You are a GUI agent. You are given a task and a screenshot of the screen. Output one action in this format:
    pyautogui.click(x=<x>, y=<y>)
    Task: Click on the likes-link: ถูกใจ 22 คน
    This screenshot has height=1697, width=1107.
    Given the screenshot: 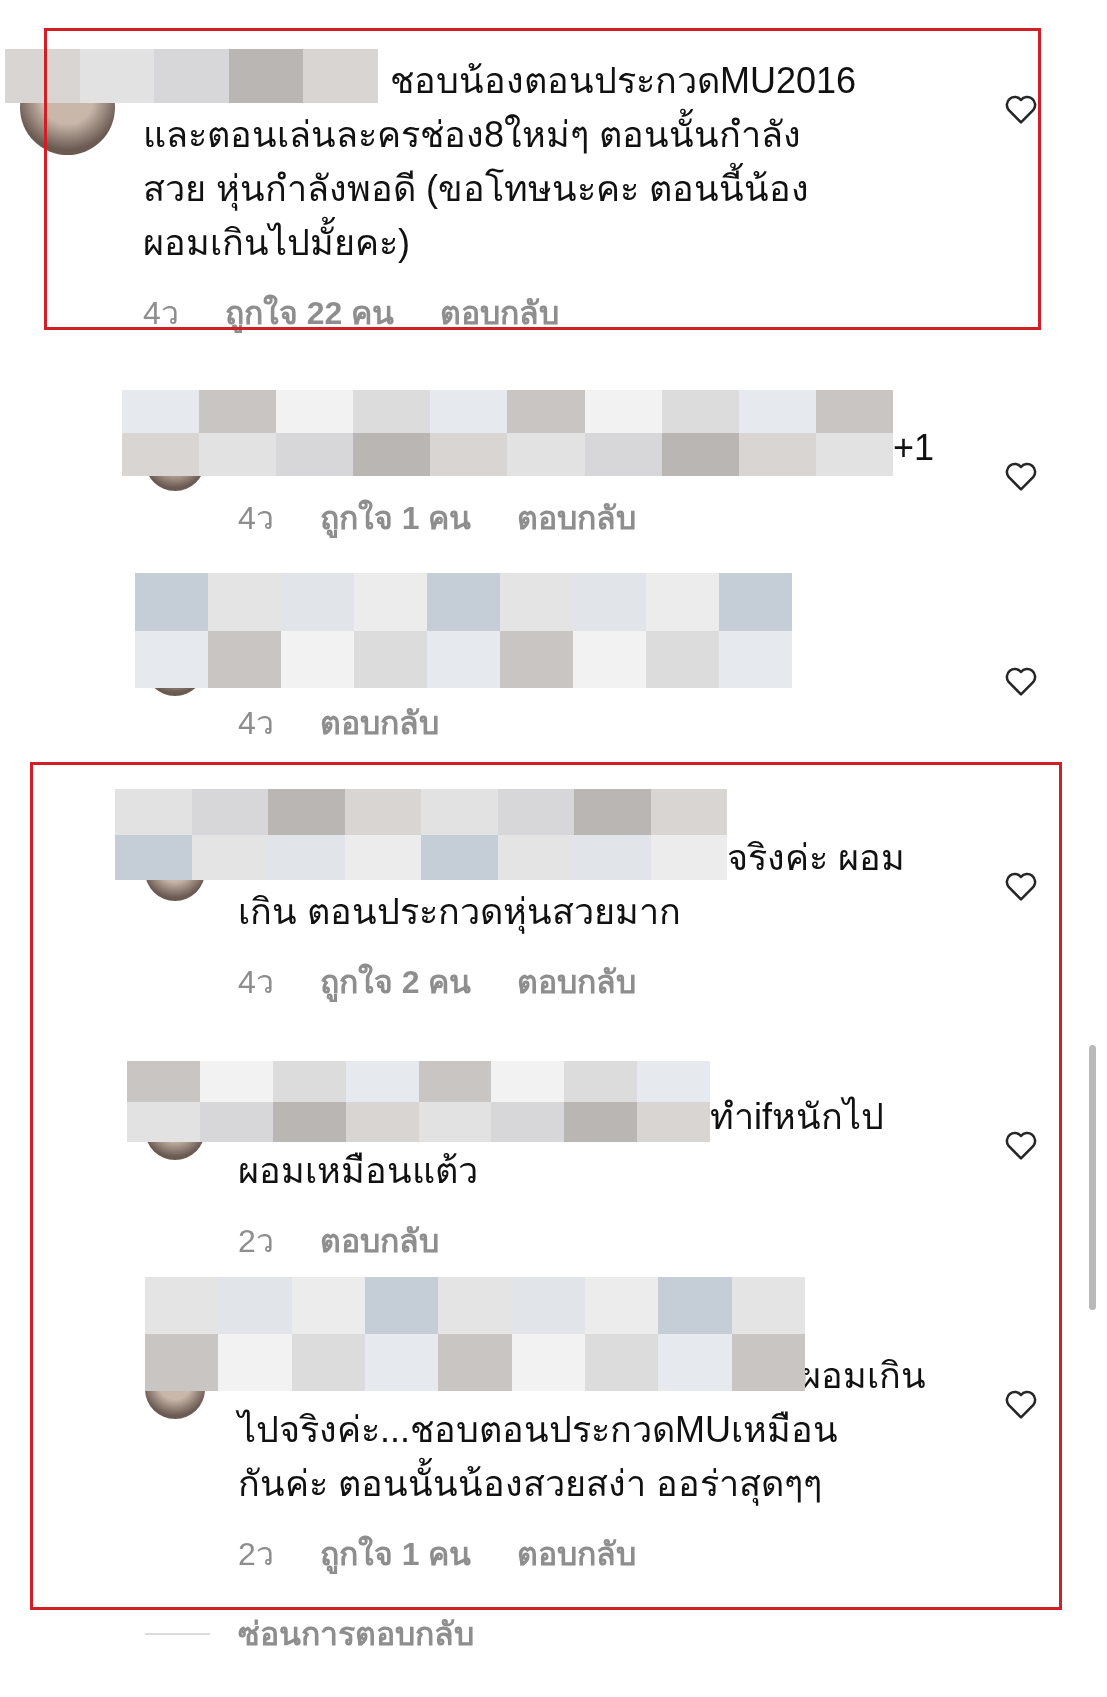 What is the action you would take?
    pyautogui.click(x=309, y=313)
    